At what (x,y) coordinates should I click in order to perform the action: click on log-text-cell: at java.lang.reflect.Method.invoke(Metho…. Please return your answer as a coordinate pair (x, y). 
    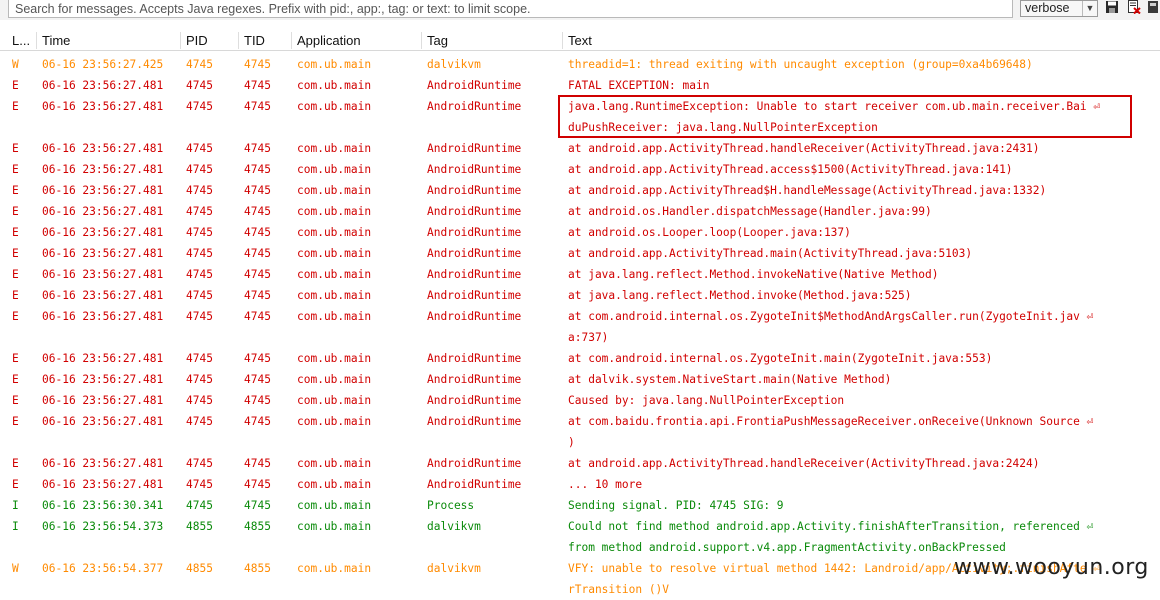
    Looking at the image, I should click on (740, 295).